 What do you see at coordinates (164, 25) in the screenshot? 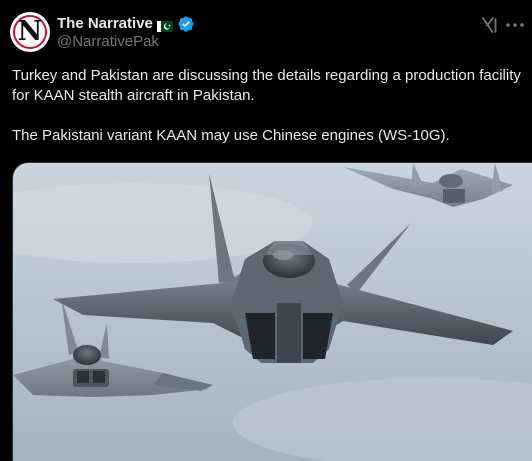
I see `pakistan-flag-icon` at bounding box center [164, 25].